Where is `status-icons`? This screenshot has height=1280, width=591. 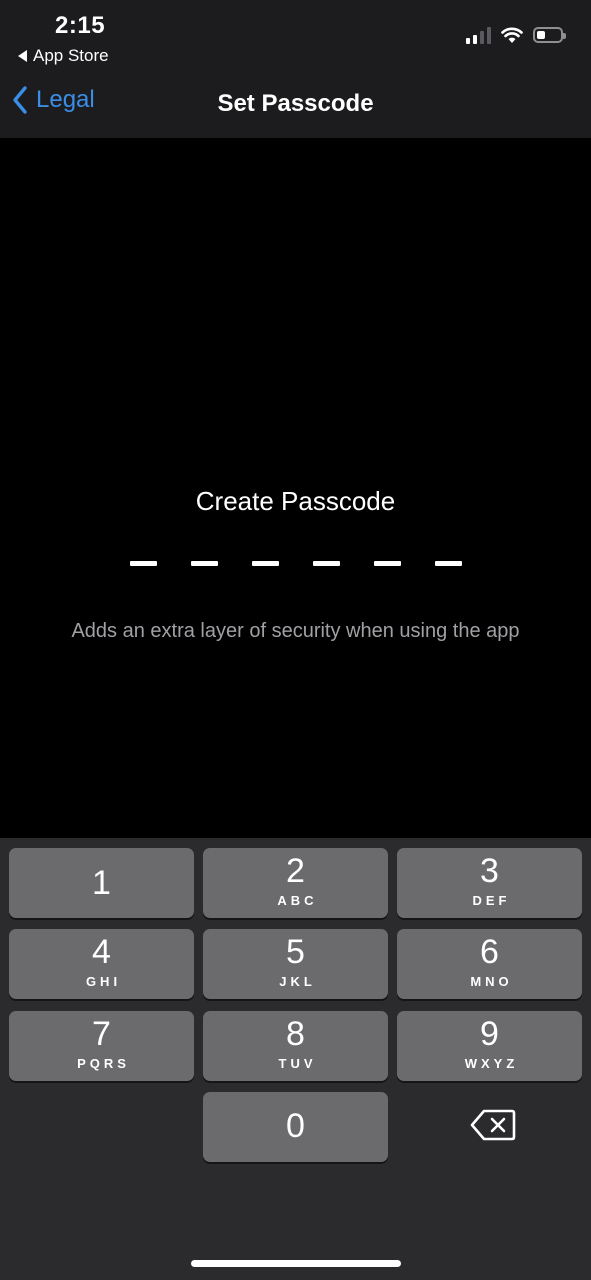 status-icons is located at coordinates (516, 35).